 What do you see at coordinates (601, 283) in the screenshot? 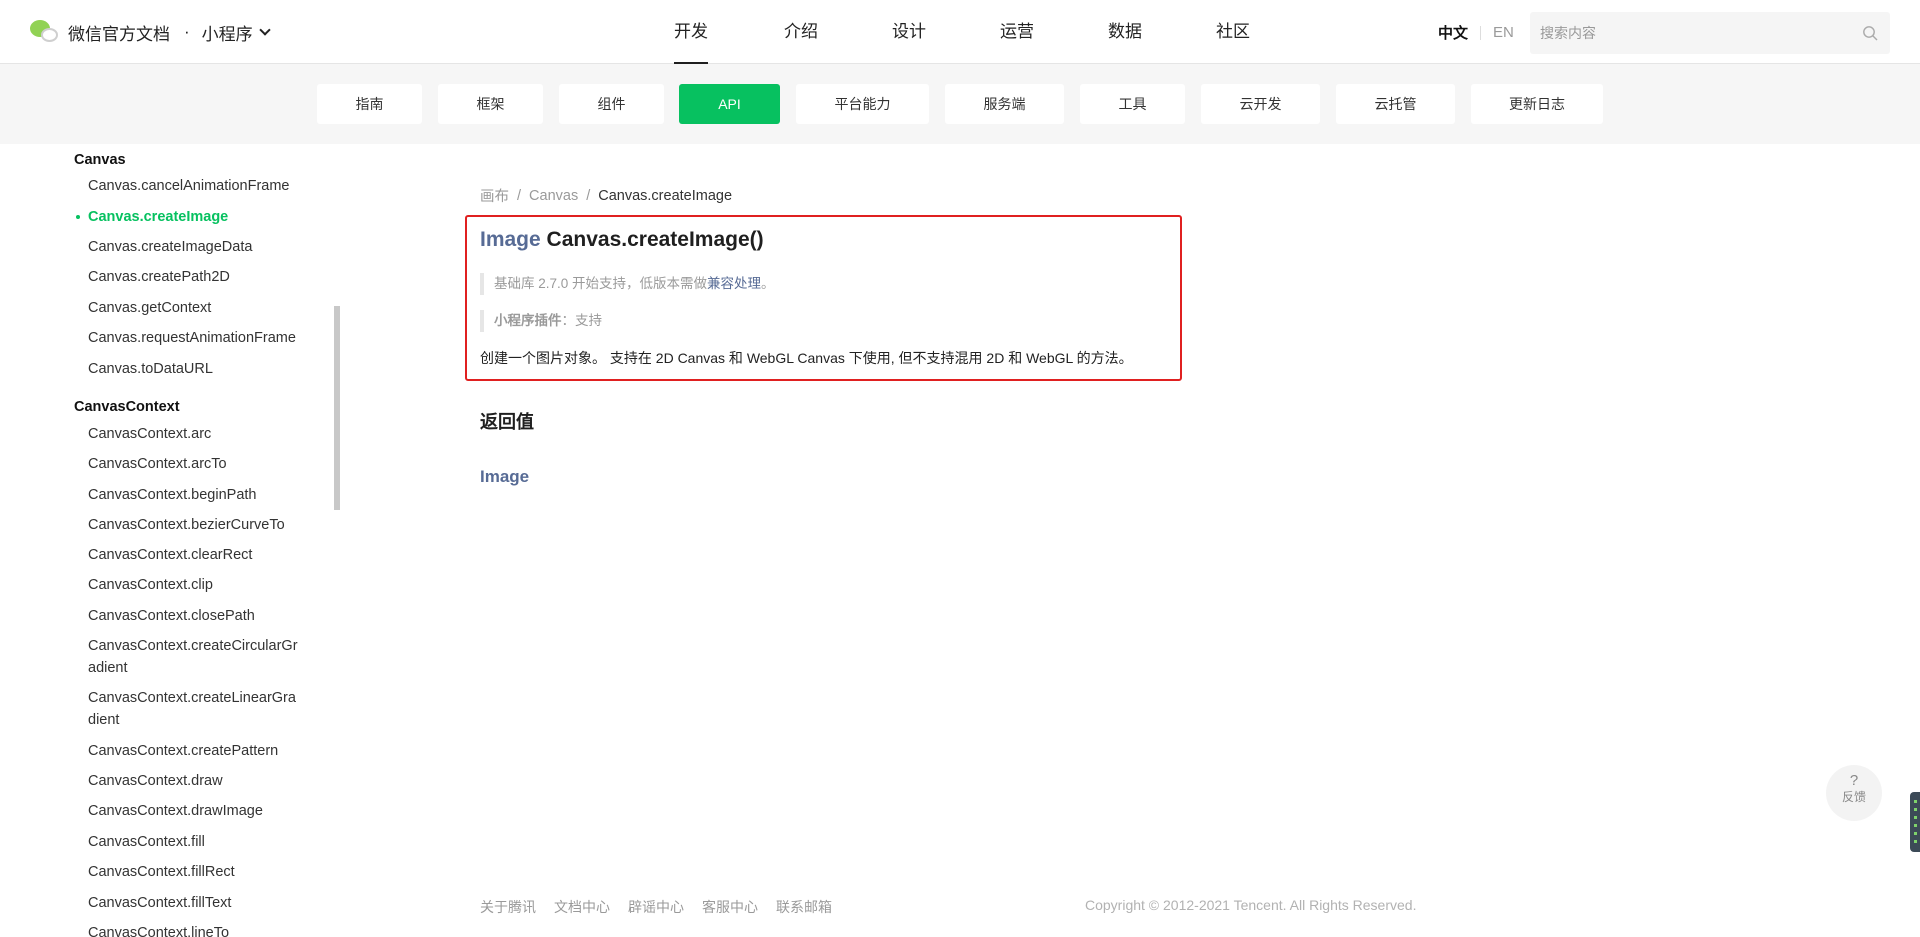
I see `base-library-text: 基础库 2.7.0 开始支持，低版本需做` at bounding box center [601, 283].